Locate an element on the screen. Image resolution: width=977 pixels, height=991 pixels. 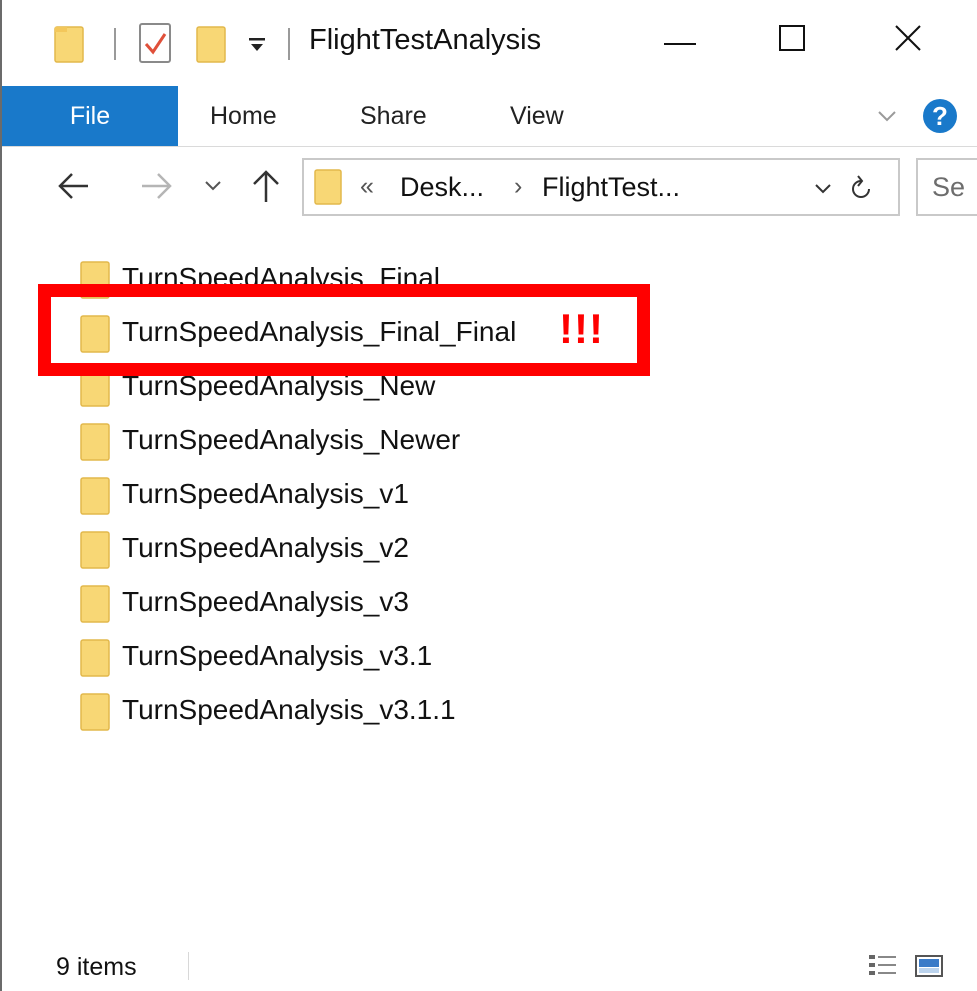
details-view-icon is located at coordinates (883, 968).